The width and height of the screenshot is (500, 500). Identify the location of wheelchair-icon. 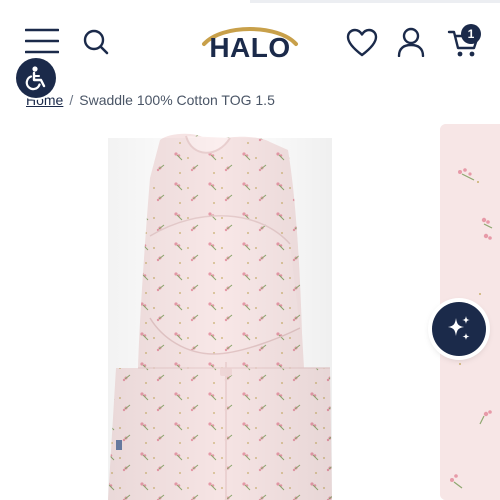
(35, 78).